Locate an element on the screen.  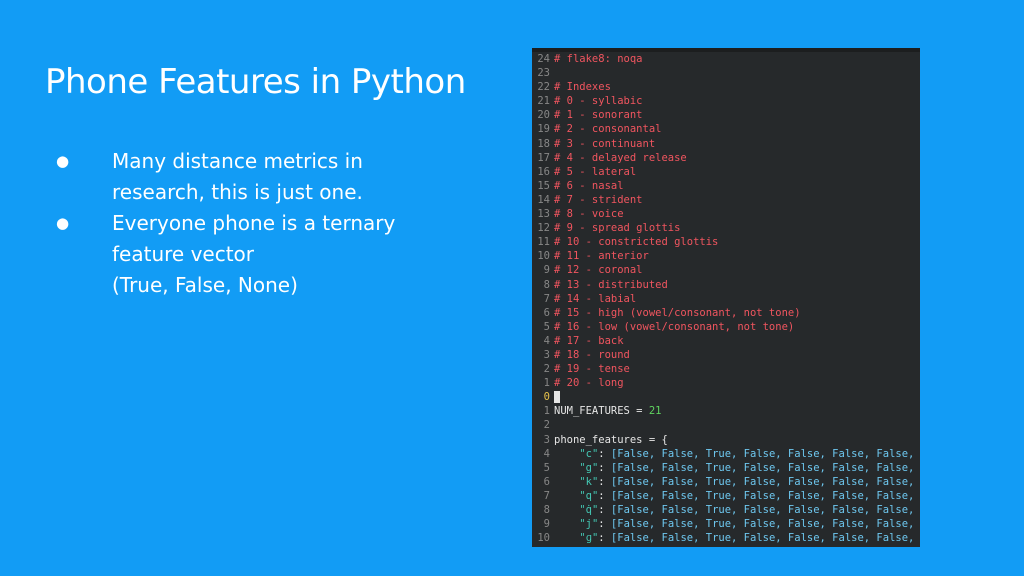
code-line: 3 phone_features = { is located at coordinates (726, 440).